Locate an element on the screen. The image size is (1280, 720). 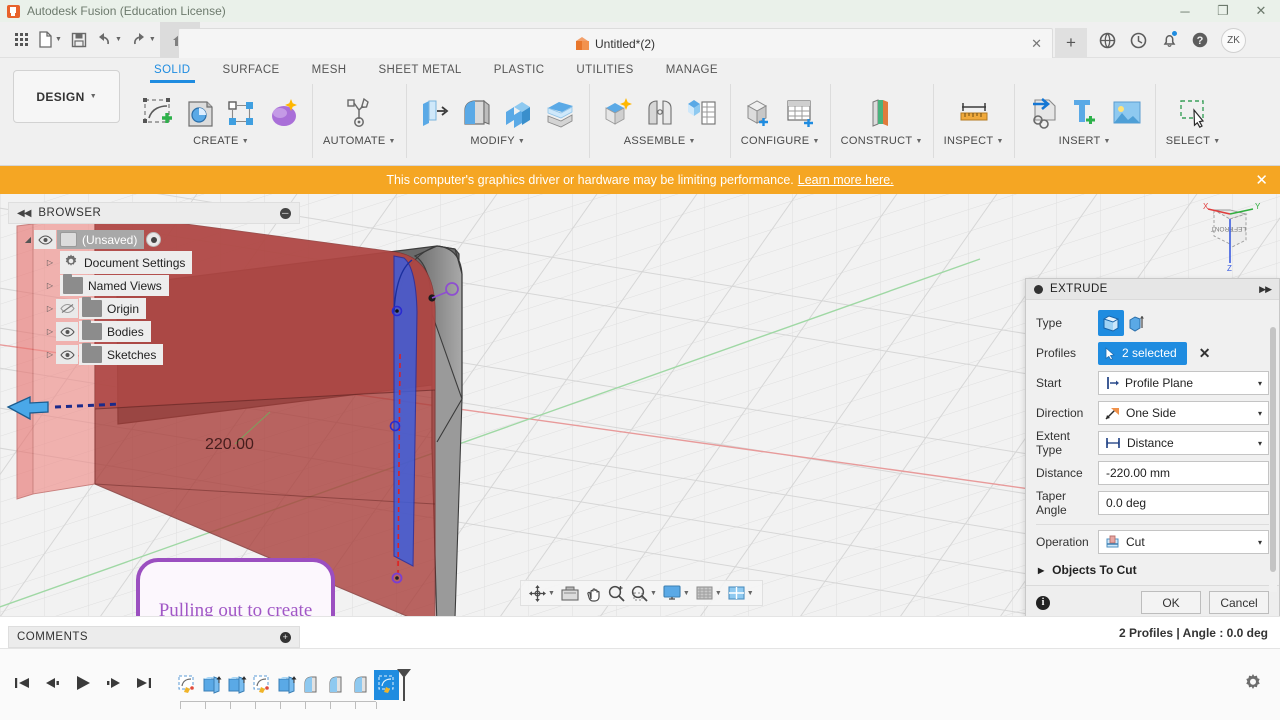
world-icon is located at coordinates (1107, 40).